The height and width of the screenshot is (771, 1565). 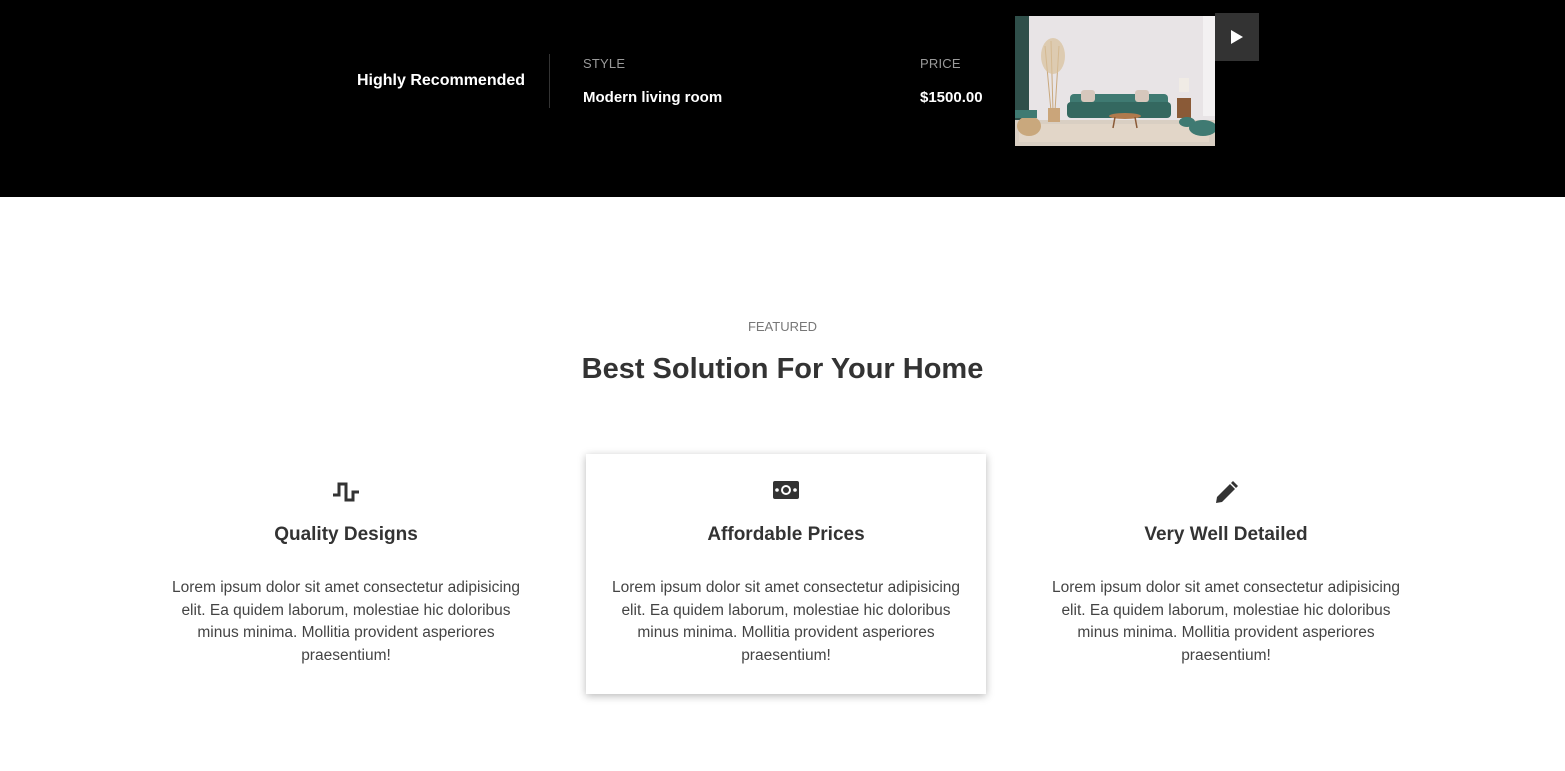 I want to click on living-room-image, so click(x=1115, y=81).